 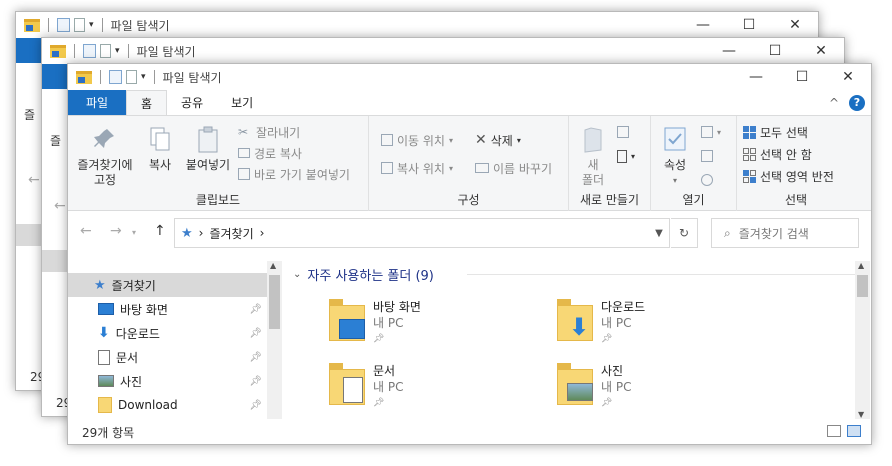 What do you see at coordinates (97, 102) in the screenshot?
I see `tab-file: 파일` at bounding box center [97, 102].